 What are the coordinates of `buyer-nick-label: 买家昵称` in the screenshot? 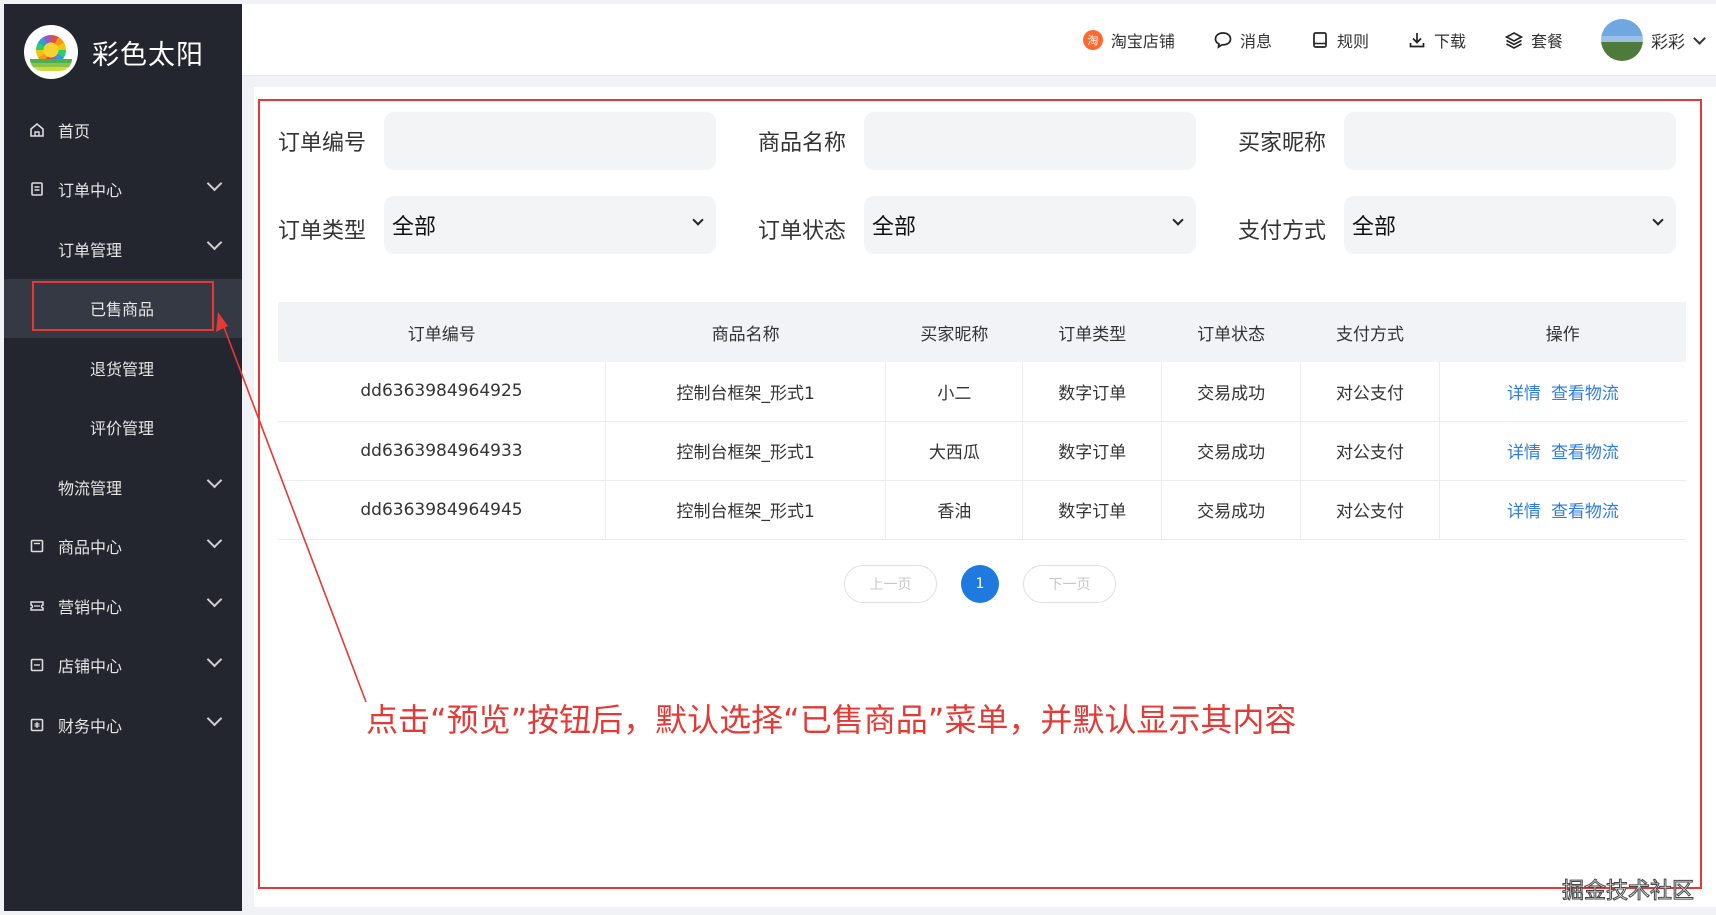 It's located at (1282, 143).